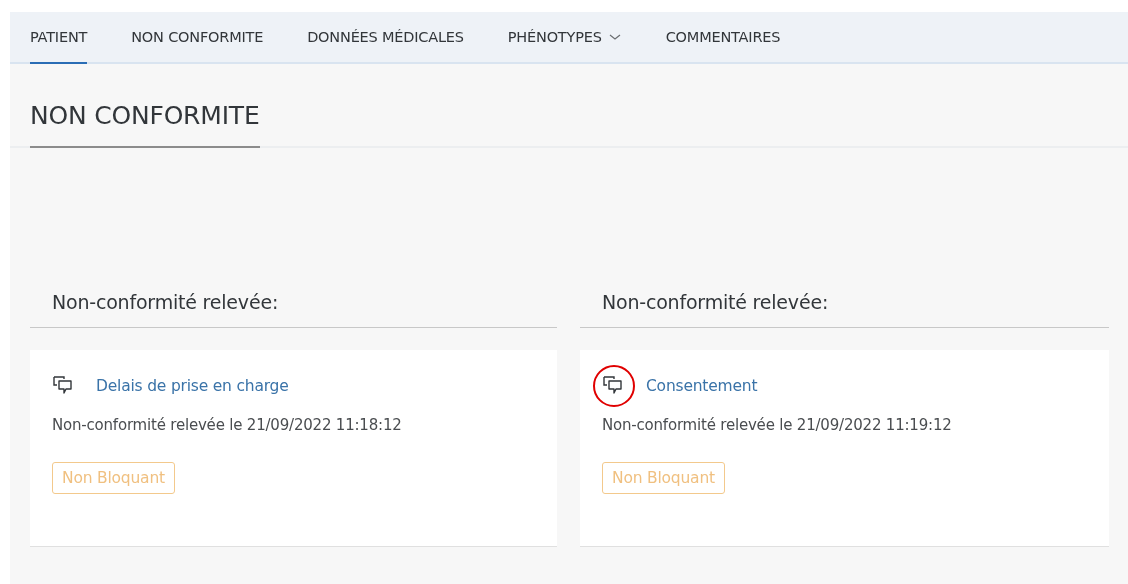 This screenshot has width=1128, height=584. I want to click on tab: DONNÉES MÉDICALES, so click(385, 38).